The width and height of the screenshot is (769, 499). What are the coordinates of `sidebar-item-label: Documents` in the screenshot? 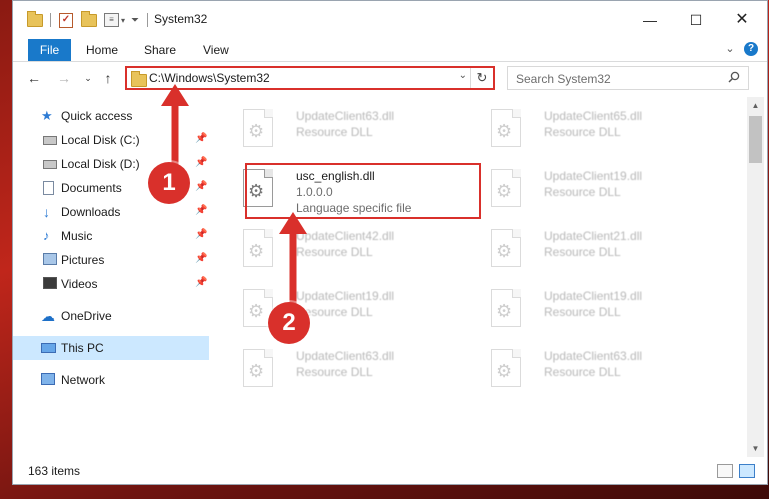 It's located at (91, 188).